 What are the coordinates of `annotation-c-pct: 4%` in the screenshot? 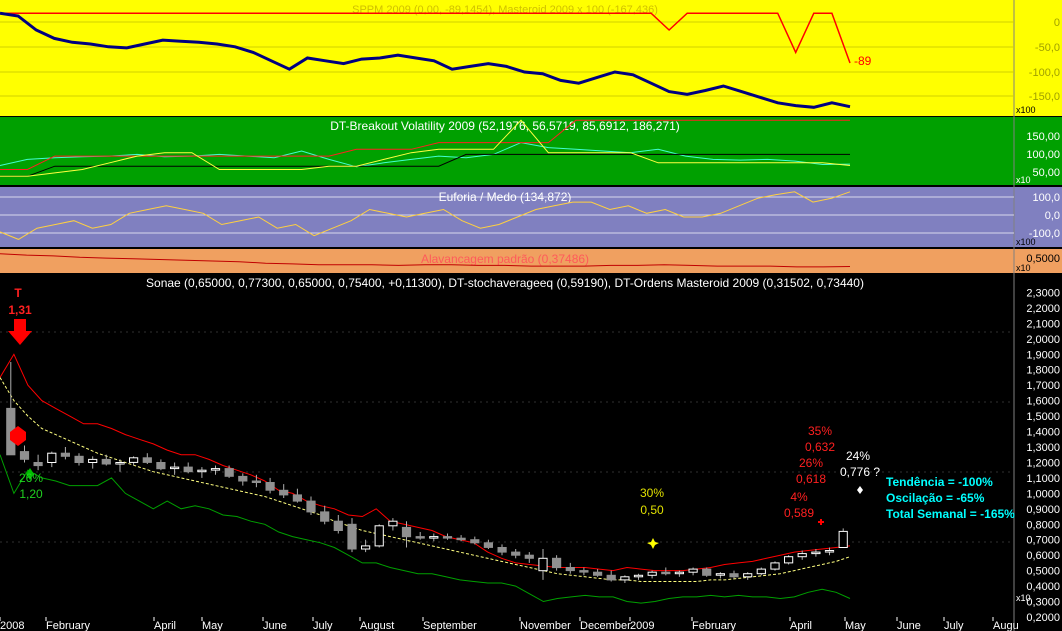 It's located at (799, 497).